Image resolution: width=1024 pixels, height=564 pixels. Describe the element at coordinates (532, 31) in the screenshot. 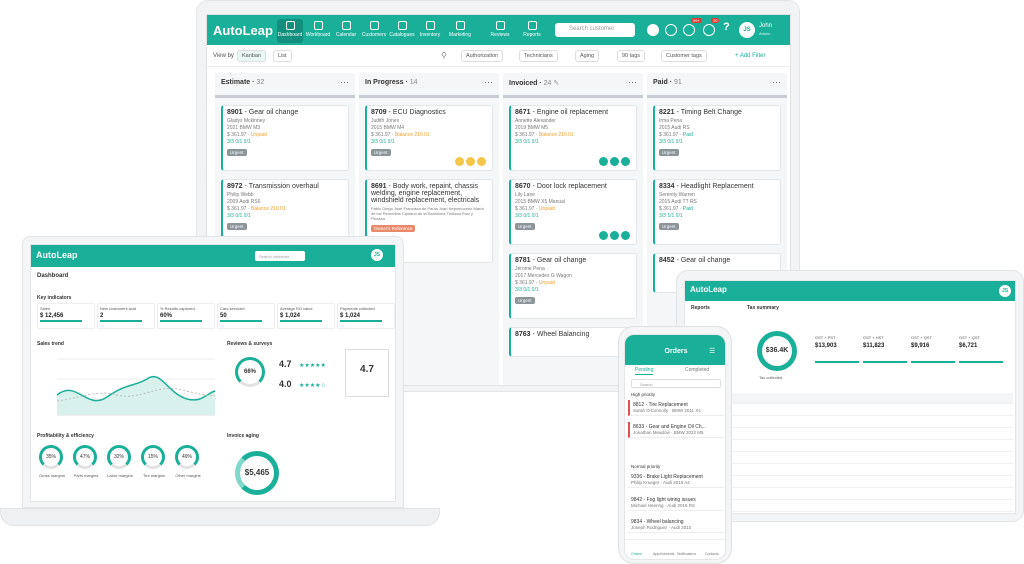

I see `nav-reports: Reports` at that location.